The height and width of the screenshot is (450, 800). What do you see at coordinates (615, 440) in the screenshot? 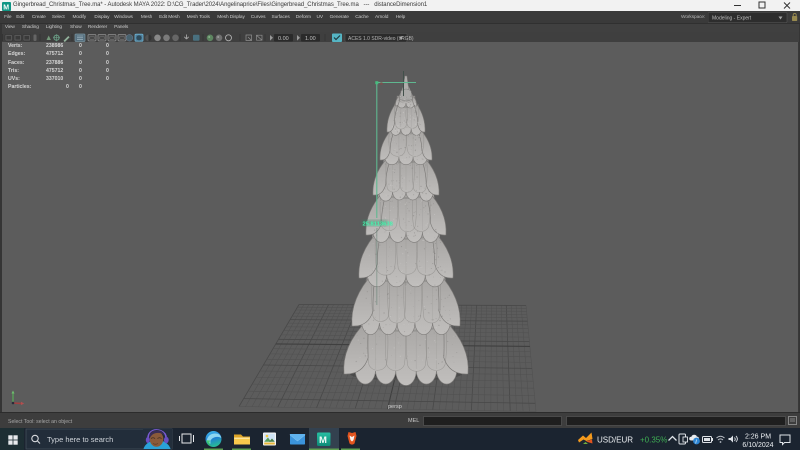
I see `svg-text: USD/EUR` at bounding box center [615, 440].